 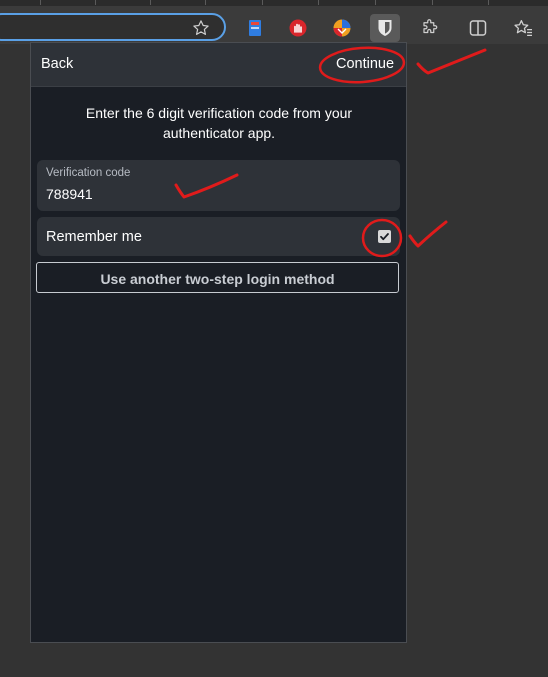 I want to click on split-screen-icon, so click(x=478, y=28).